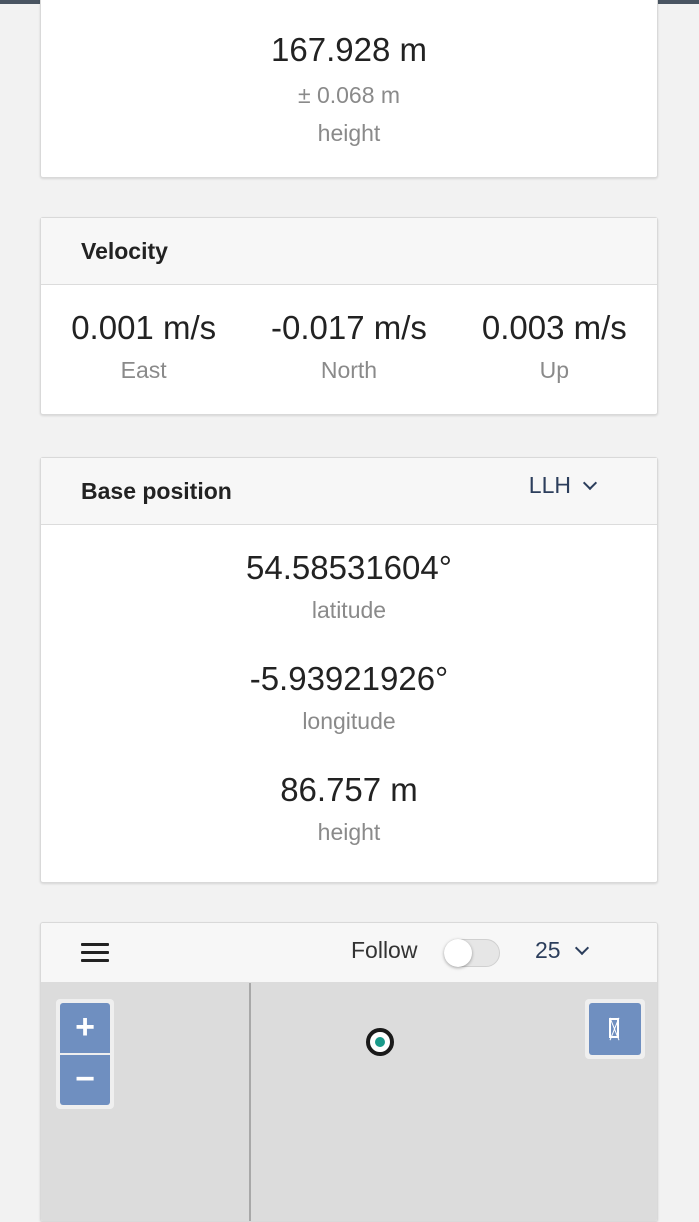 The height and width of the screenshot is (1222, 699). I want to click on velocity-north: -0.017 m/s North, so click(348, 335).